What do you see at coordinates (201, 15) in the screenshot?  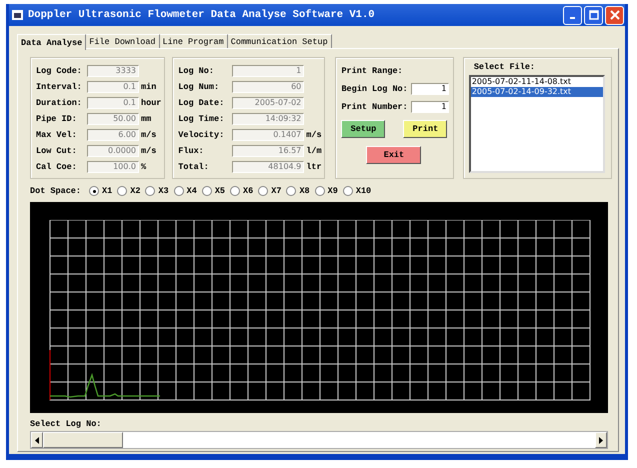 I see `window-title: Doppler Ultrasonic Flowmeter Data Analyse Software V1.0` at bounding box center [201, 15].